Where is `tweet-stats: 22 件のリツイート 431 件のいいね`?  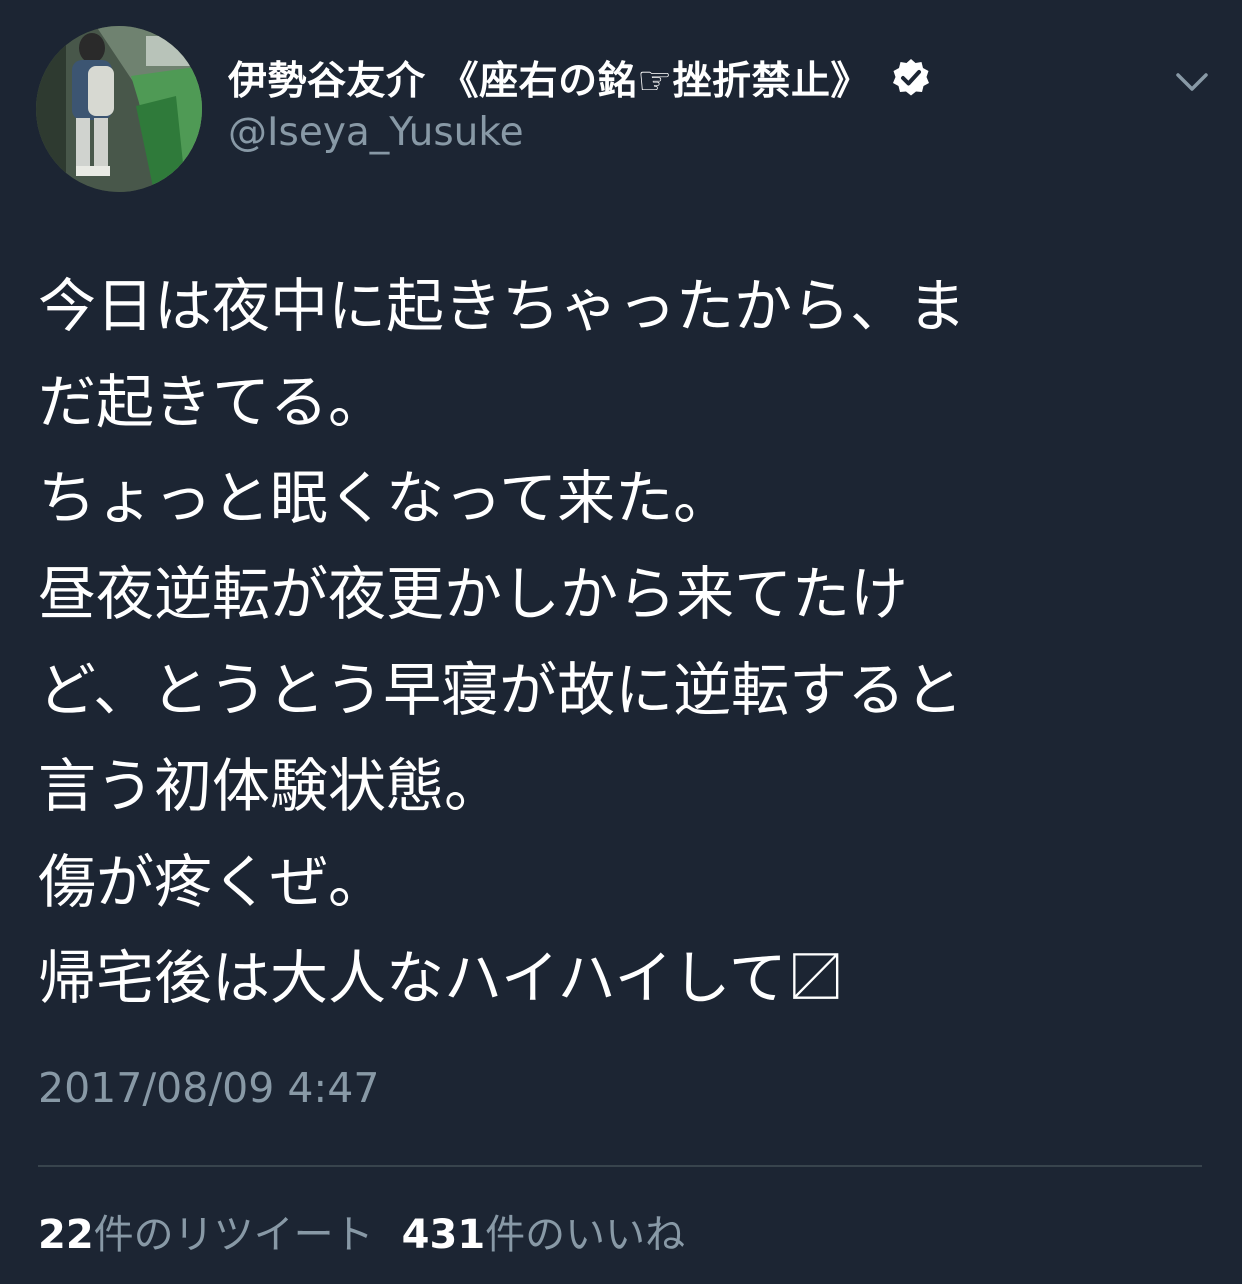
tweet-stats: 22 件のリツイート 431 件のいいね is located at coordinates (361, 1231).